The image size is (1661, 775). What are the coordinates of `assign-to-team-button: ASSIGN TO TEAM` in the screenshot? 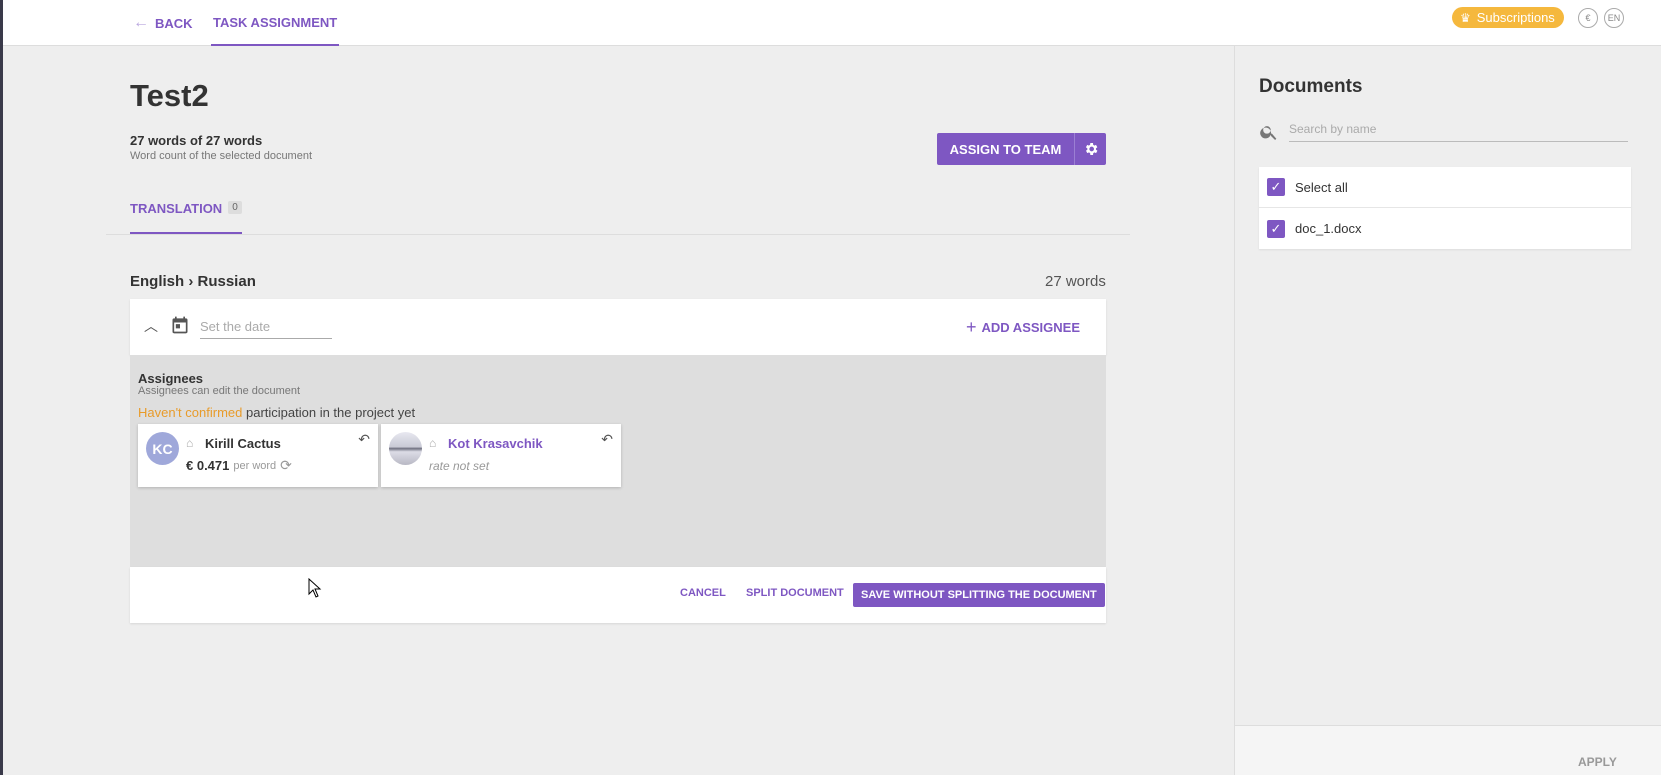 It's located at (1005, 149).